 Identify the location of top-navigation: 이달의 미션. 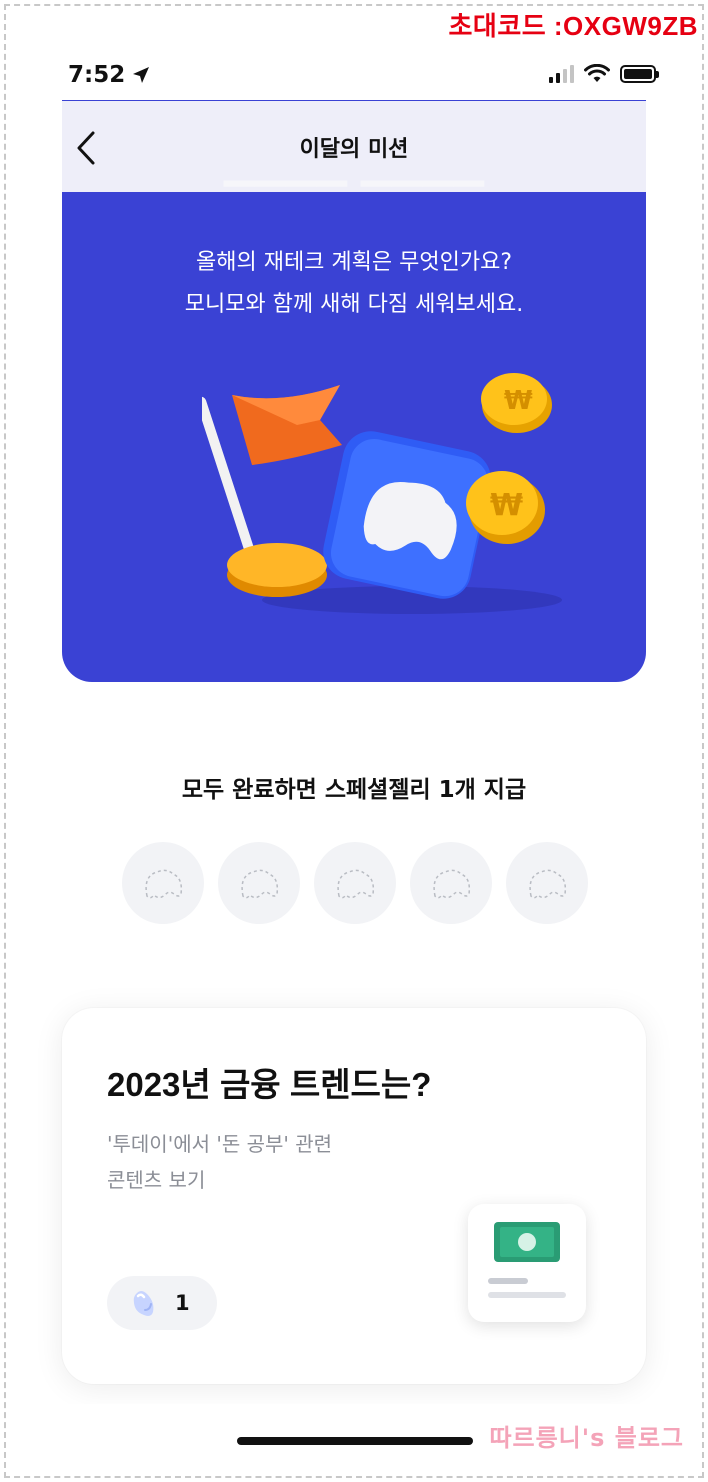
(354, 146).